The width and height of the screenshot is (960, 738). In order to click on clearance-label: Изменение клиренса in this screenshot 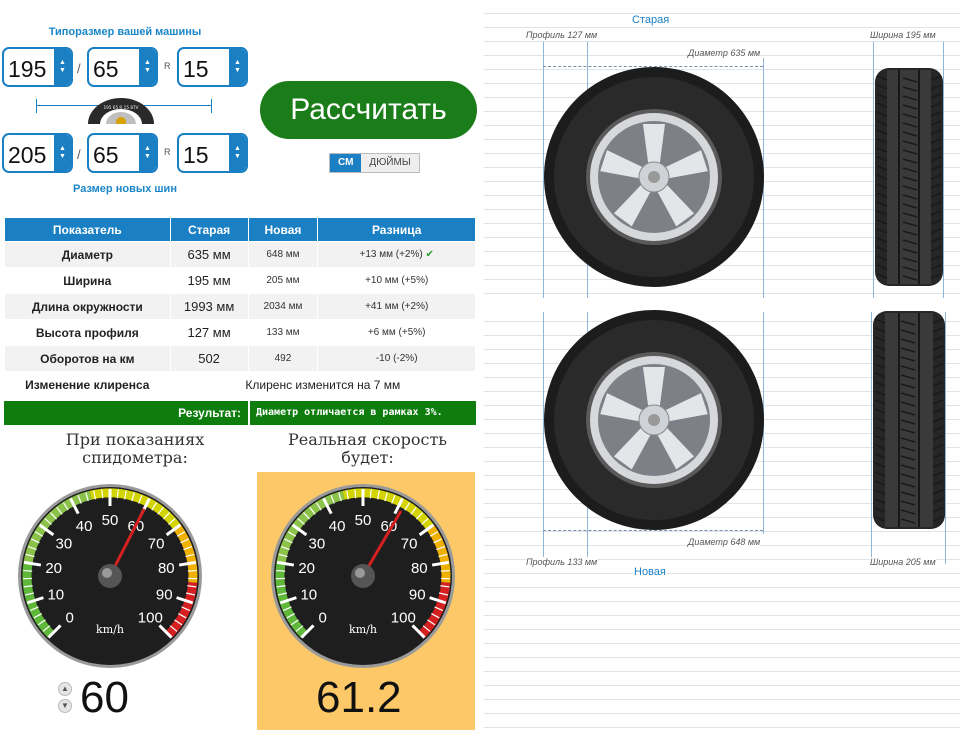, I will do `click(87, 384)`.